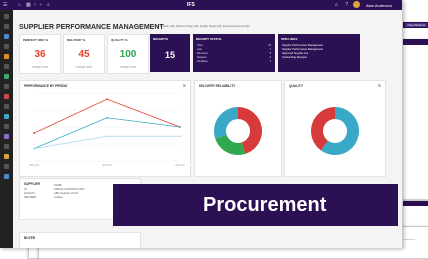  Describe the element at coordinates (6, 86) in the screenshot. I see `sidebar-item-manufacturing` at that location.